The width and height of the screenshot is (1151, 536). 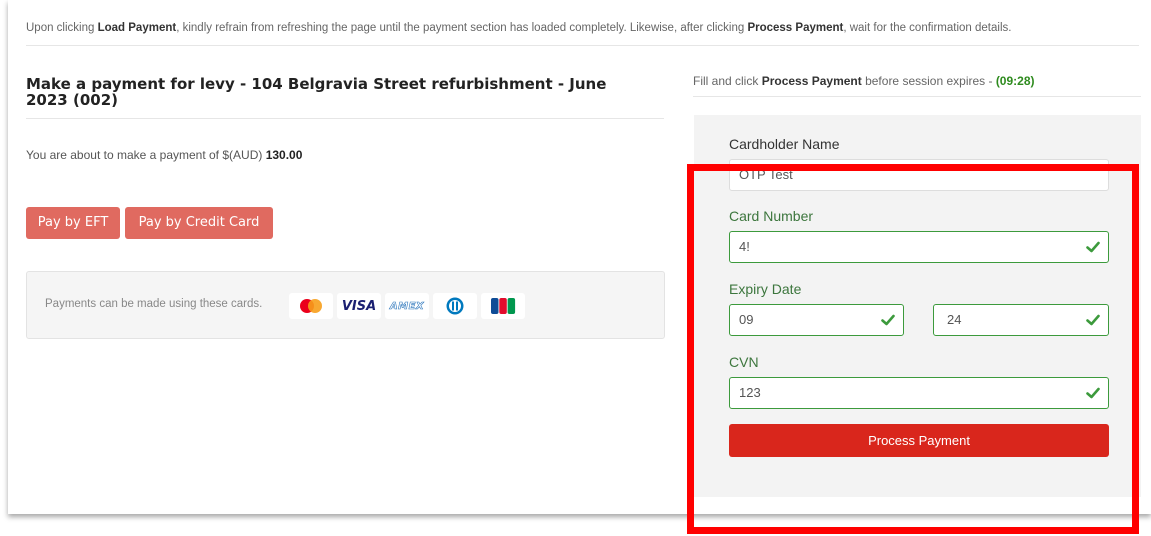 I want to click on diners-icon, so click(x=455, y=306).